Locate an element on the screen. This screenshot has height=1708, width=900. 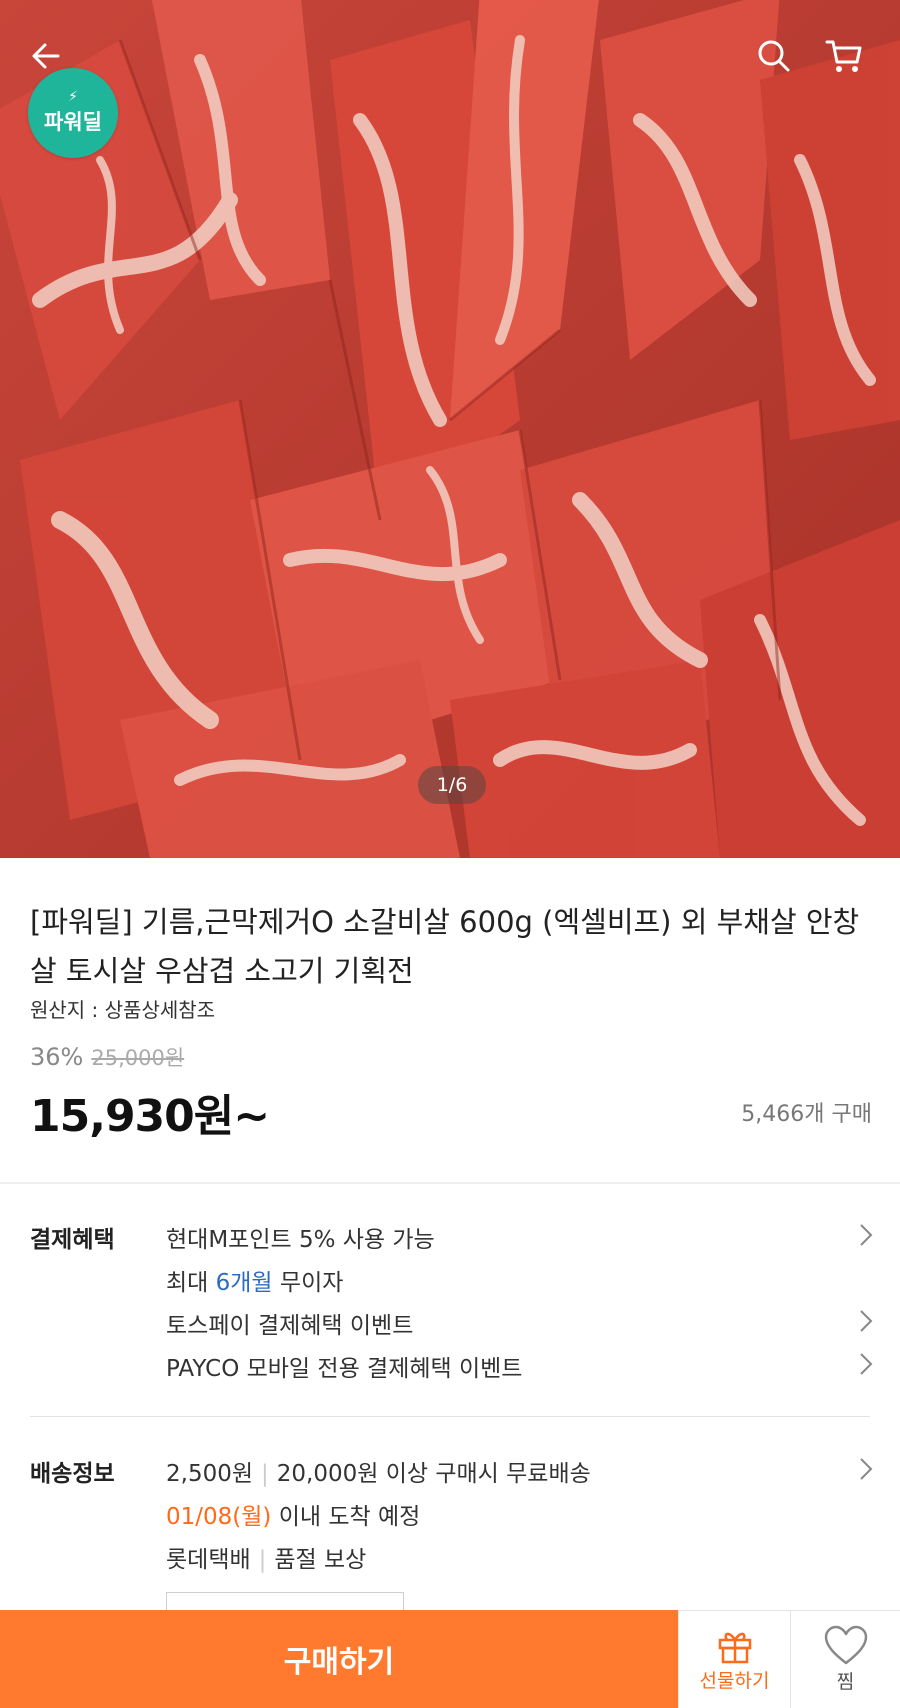
cart-icon is located at coordinates (843, 56).